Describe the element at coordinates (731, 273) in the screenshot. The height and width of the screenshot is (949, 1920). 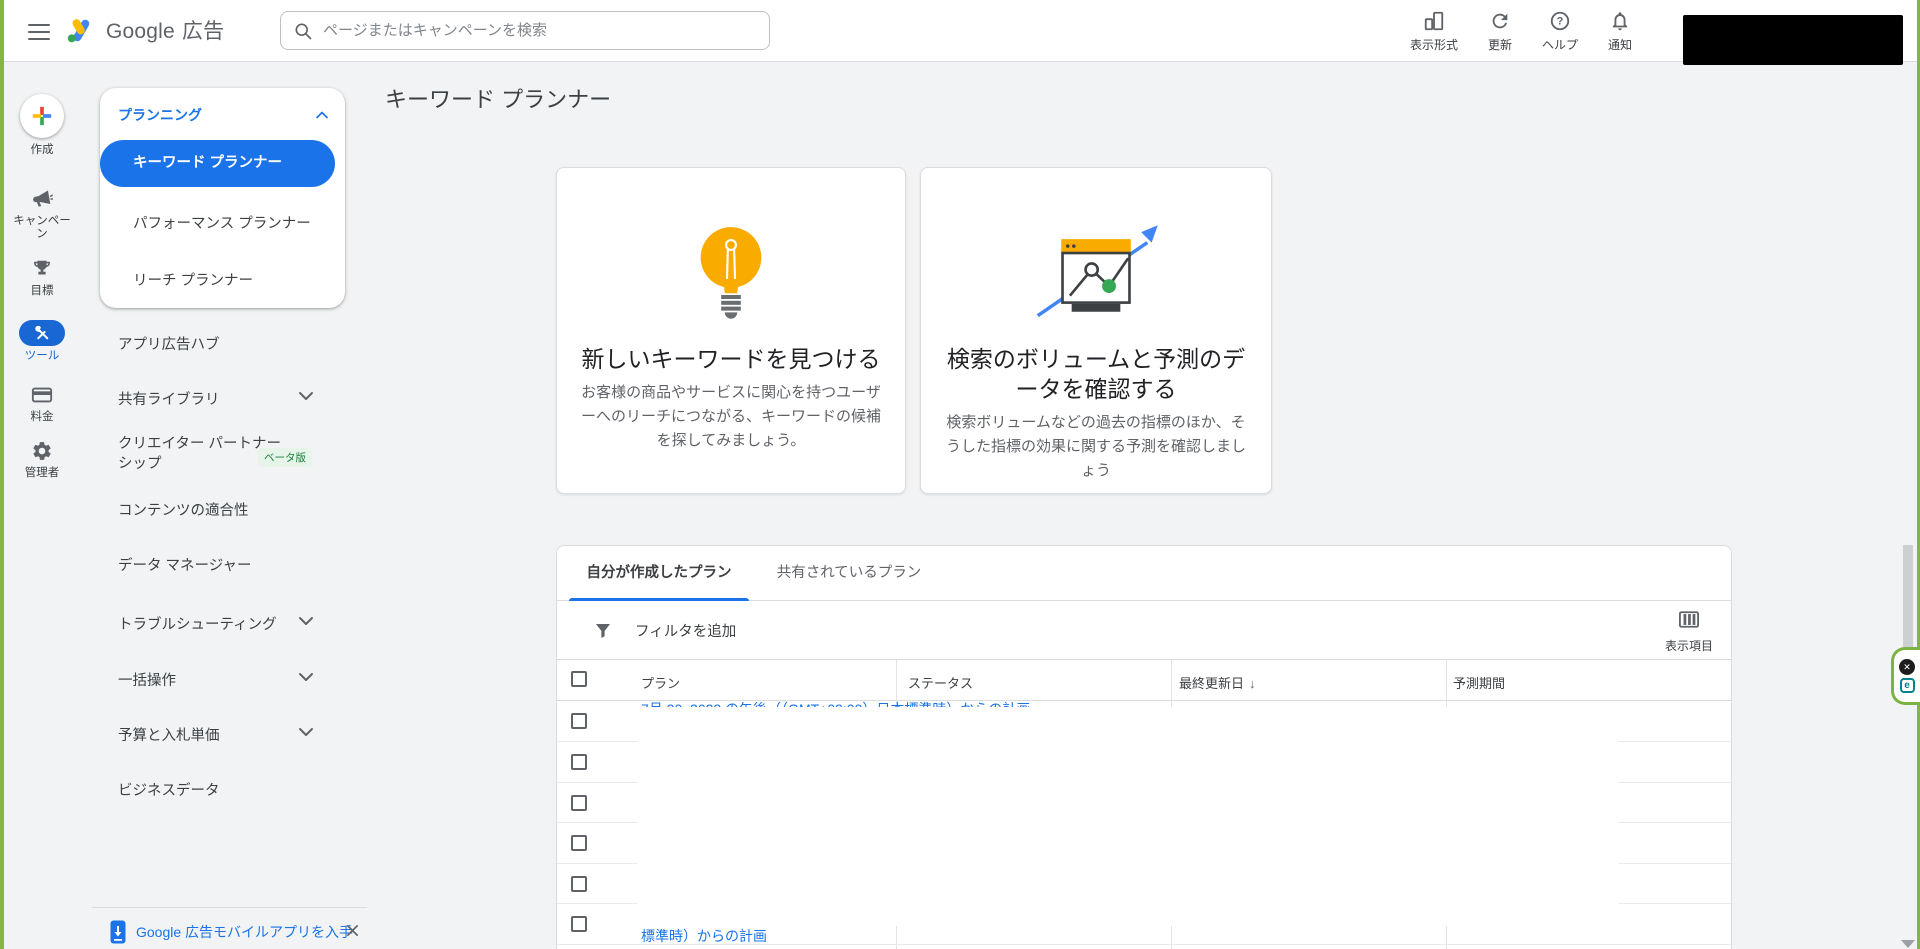
I see `lightbulb-icon` at that location.